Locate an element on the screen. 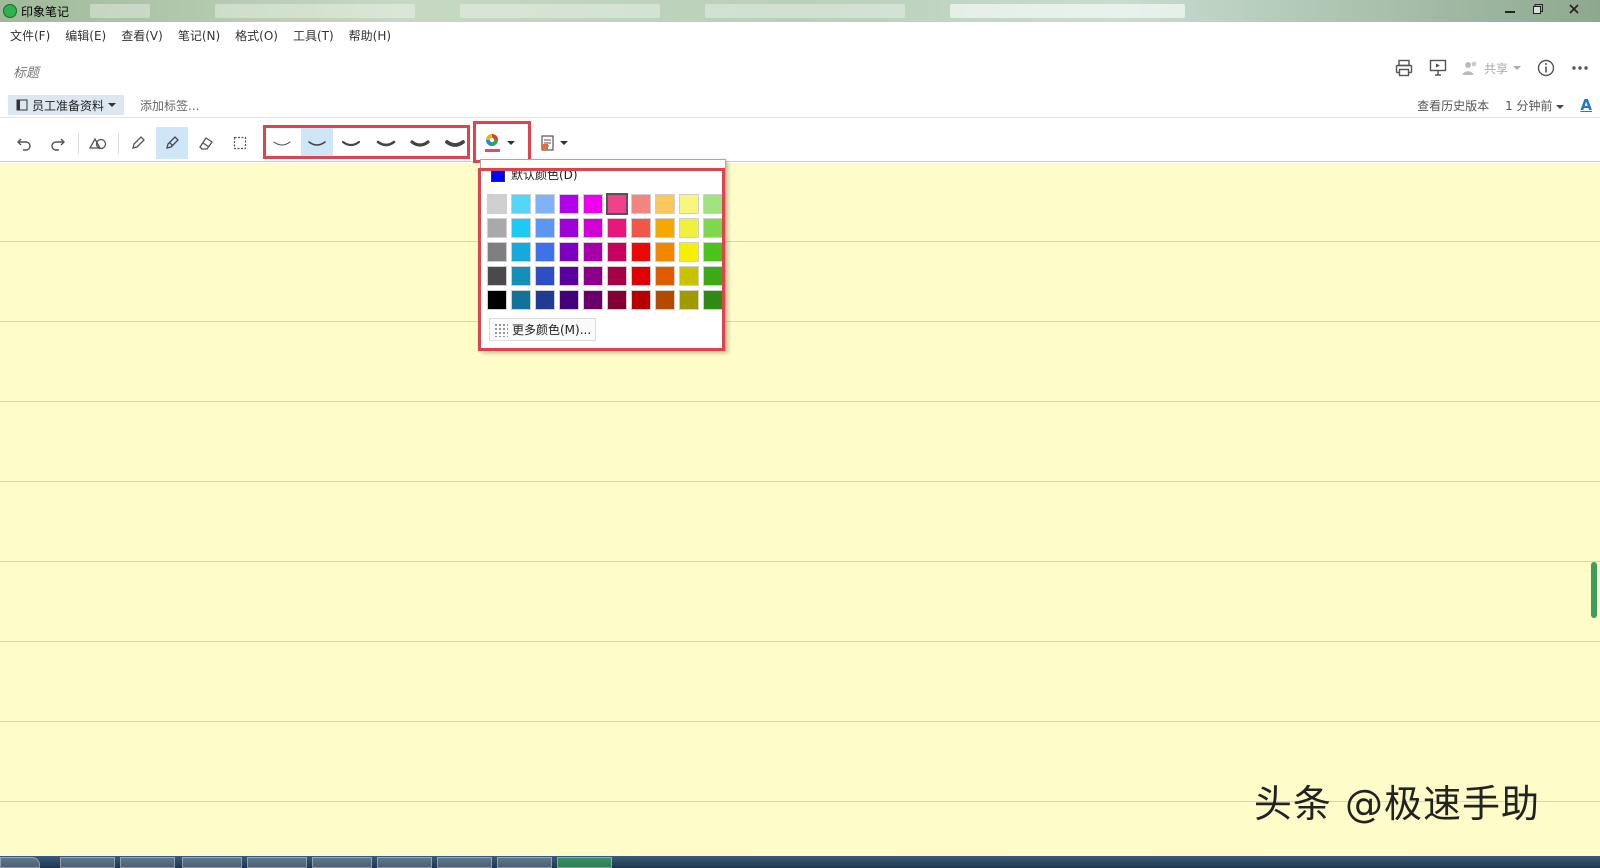  pen-button is located at coordinates (138, 143).